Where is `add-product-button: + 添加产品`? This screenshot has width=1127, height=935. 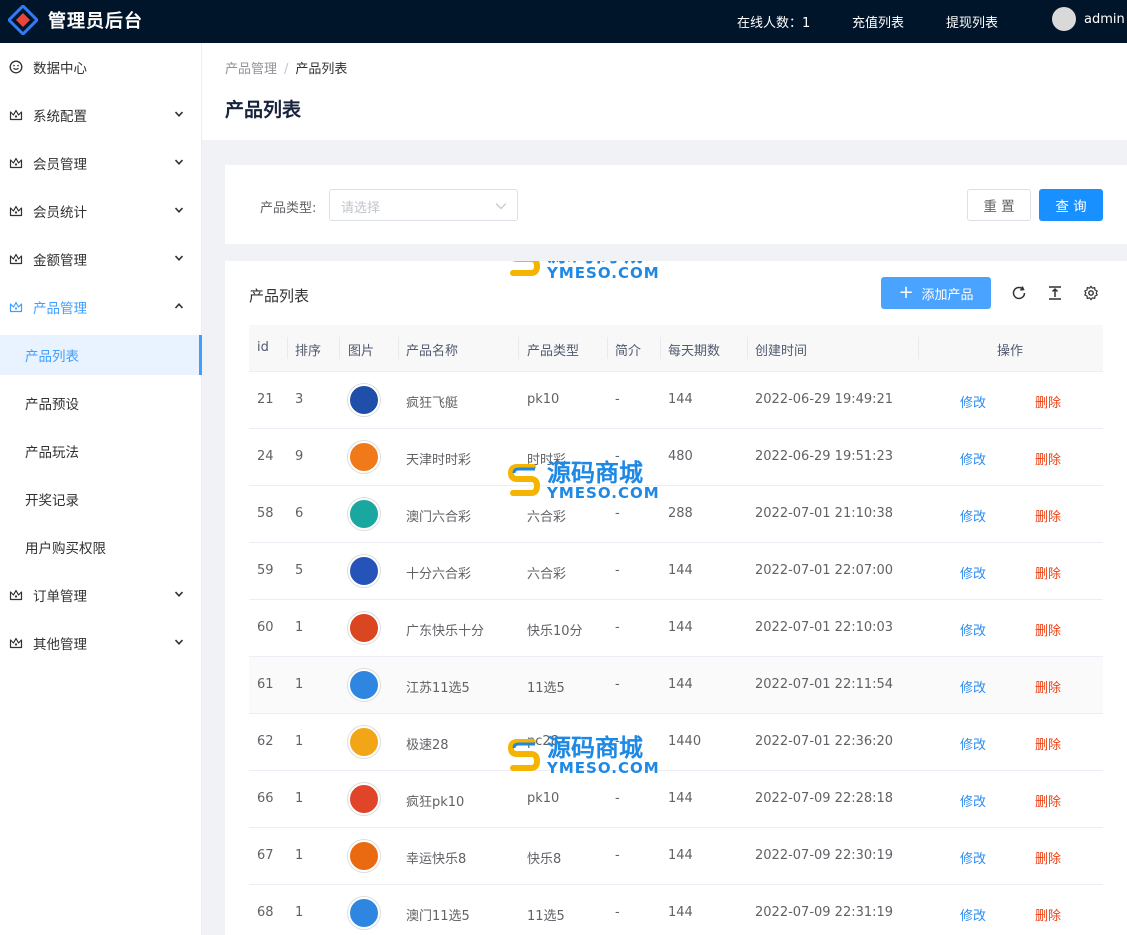 add-product-button: + 添加产品 is located at coordinates (936, 293).